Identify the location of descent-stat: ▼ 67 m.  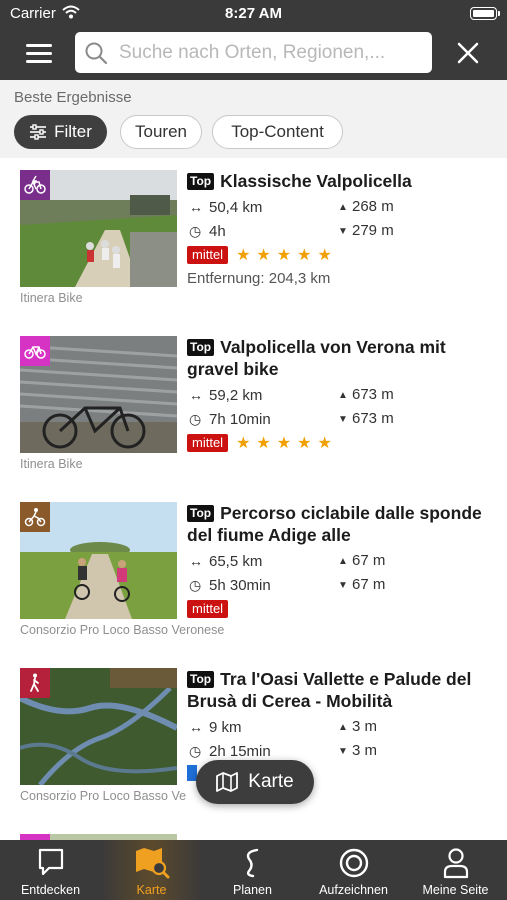
(361, 585).